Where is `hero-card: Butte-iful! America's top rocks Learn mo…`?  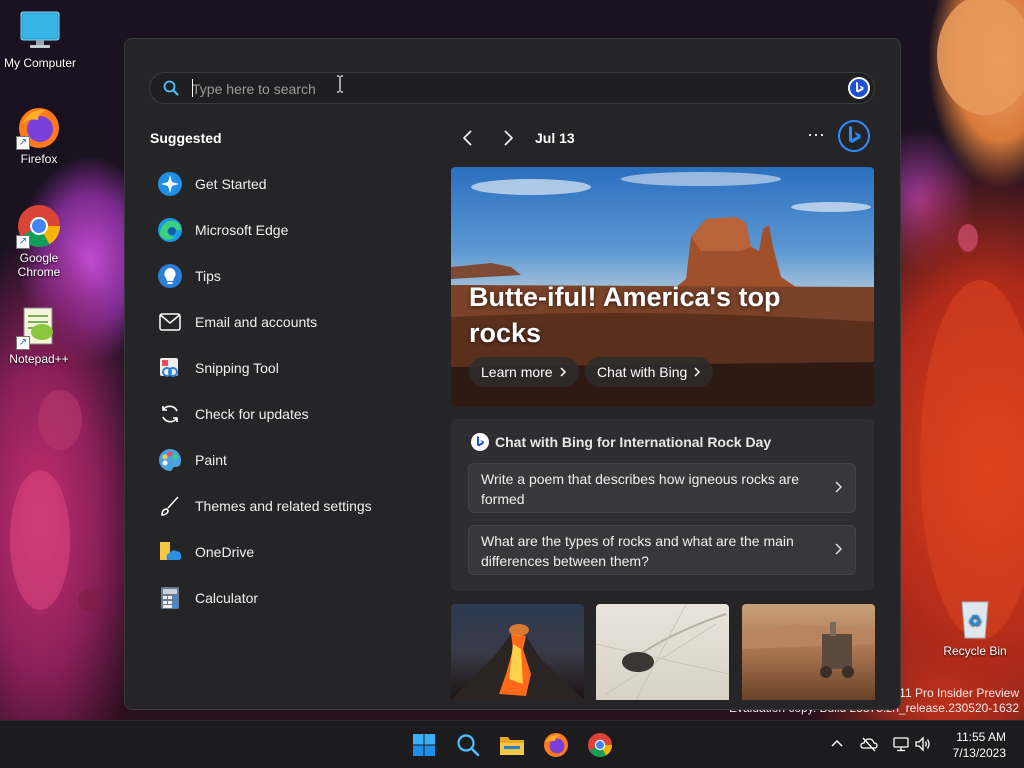 hero-card: Butte-iful! America's top rocks Learn mo… is located at coordinates (662, 287).